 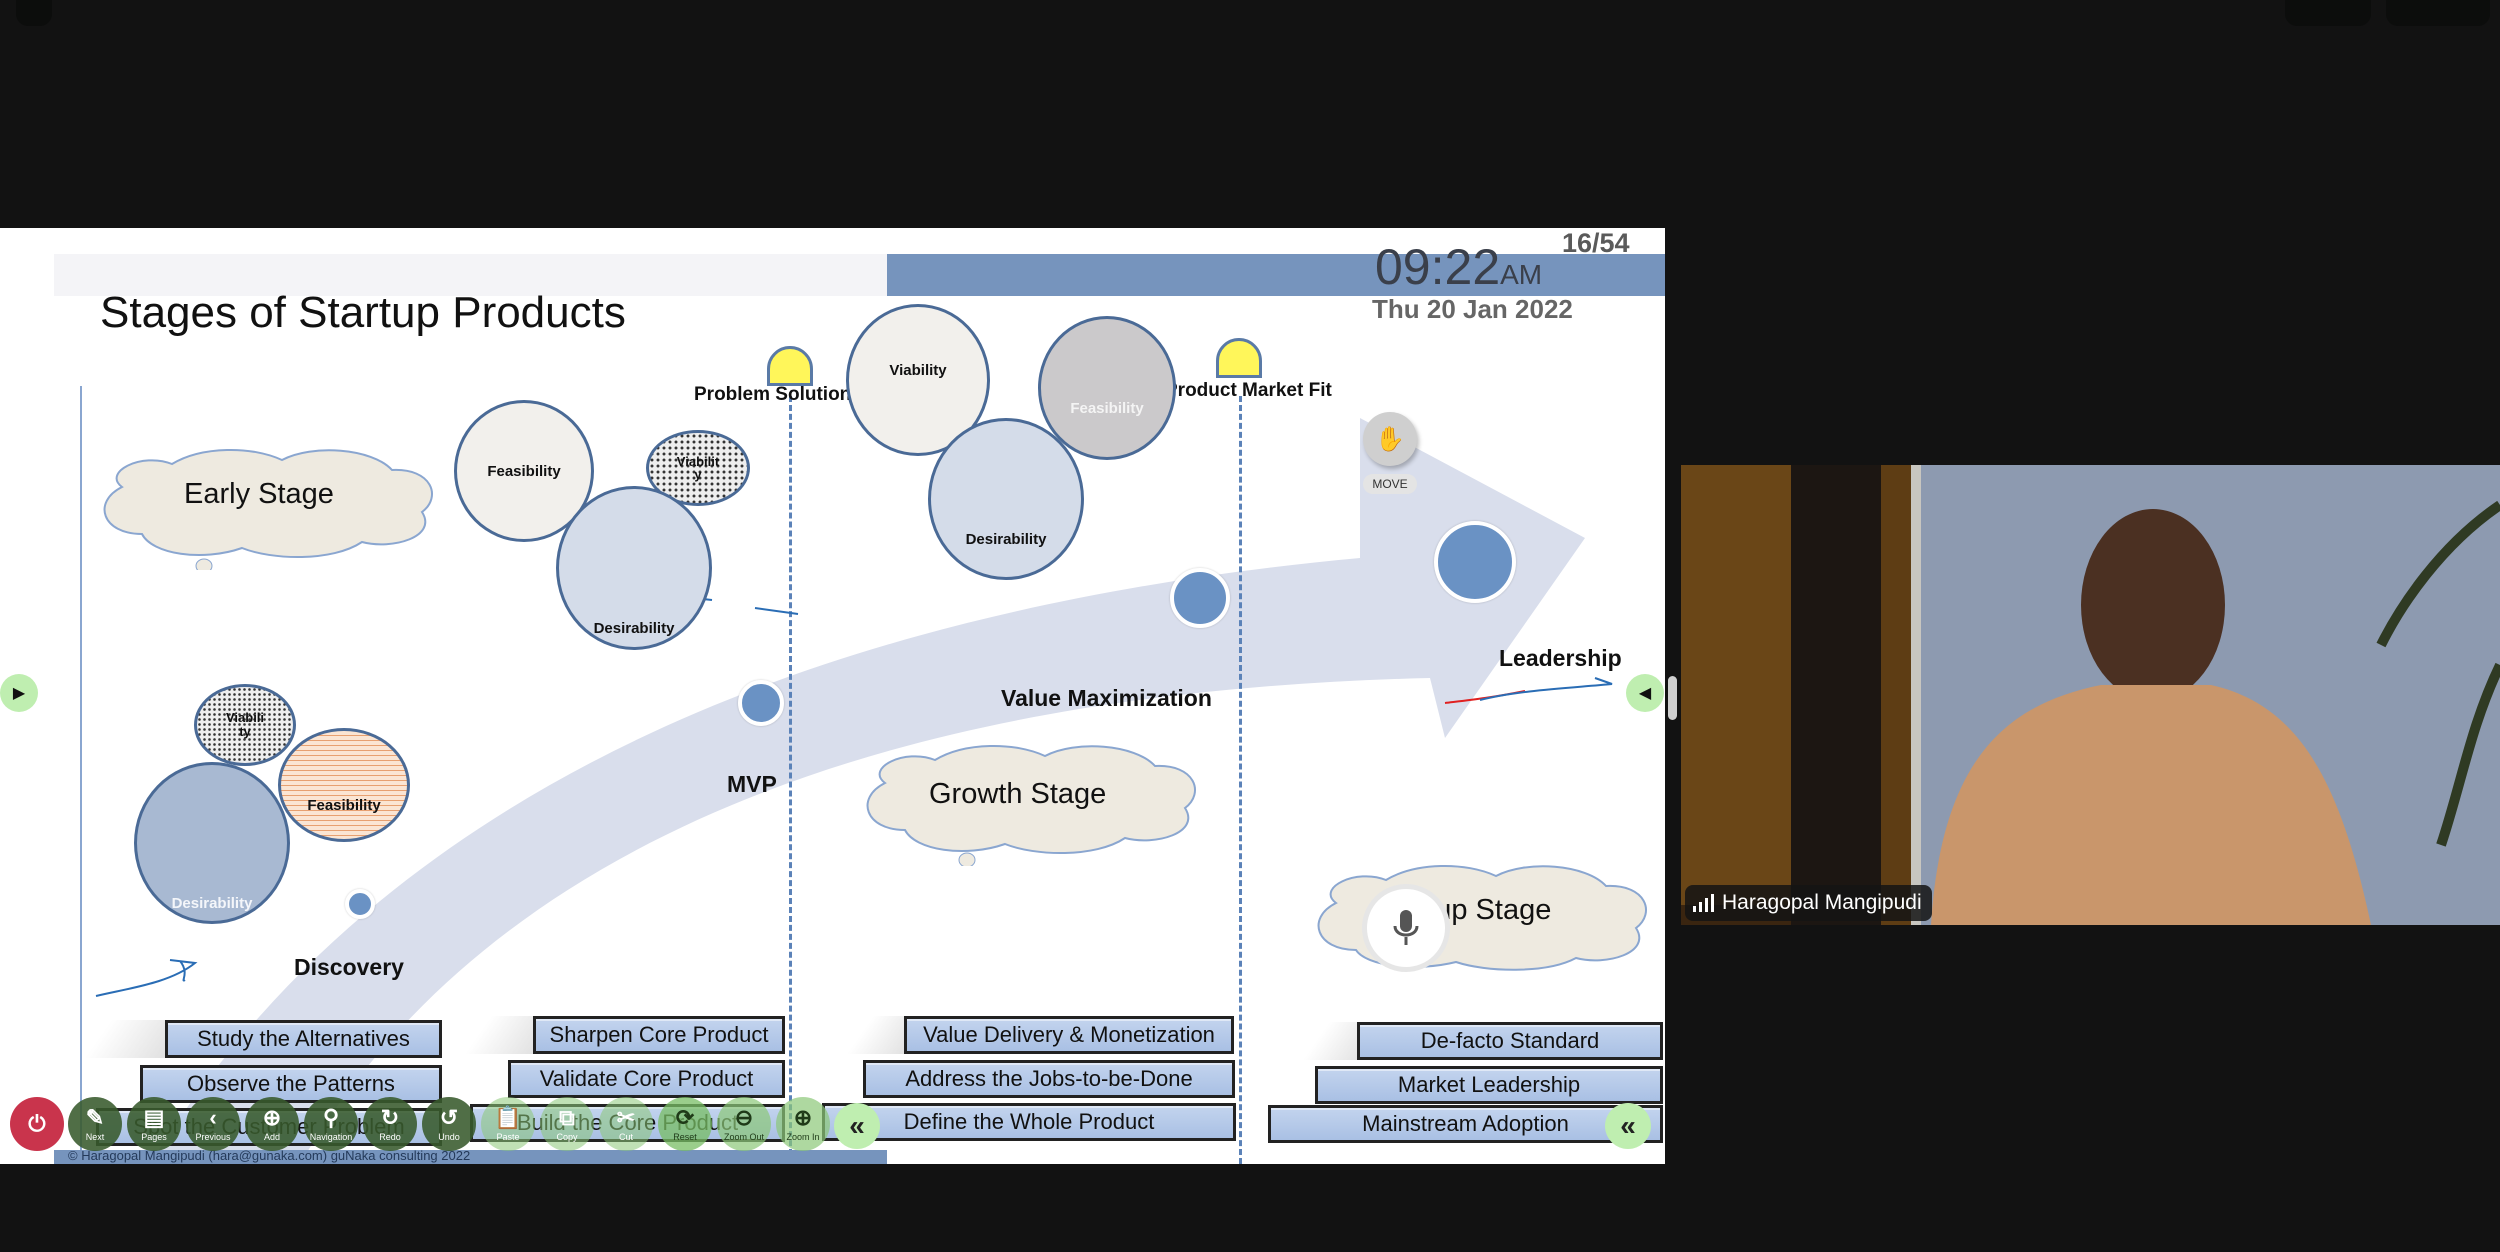 I want to click on step-box: Address the Jobs-to-be-Done, so click(x=1049, y=1079).